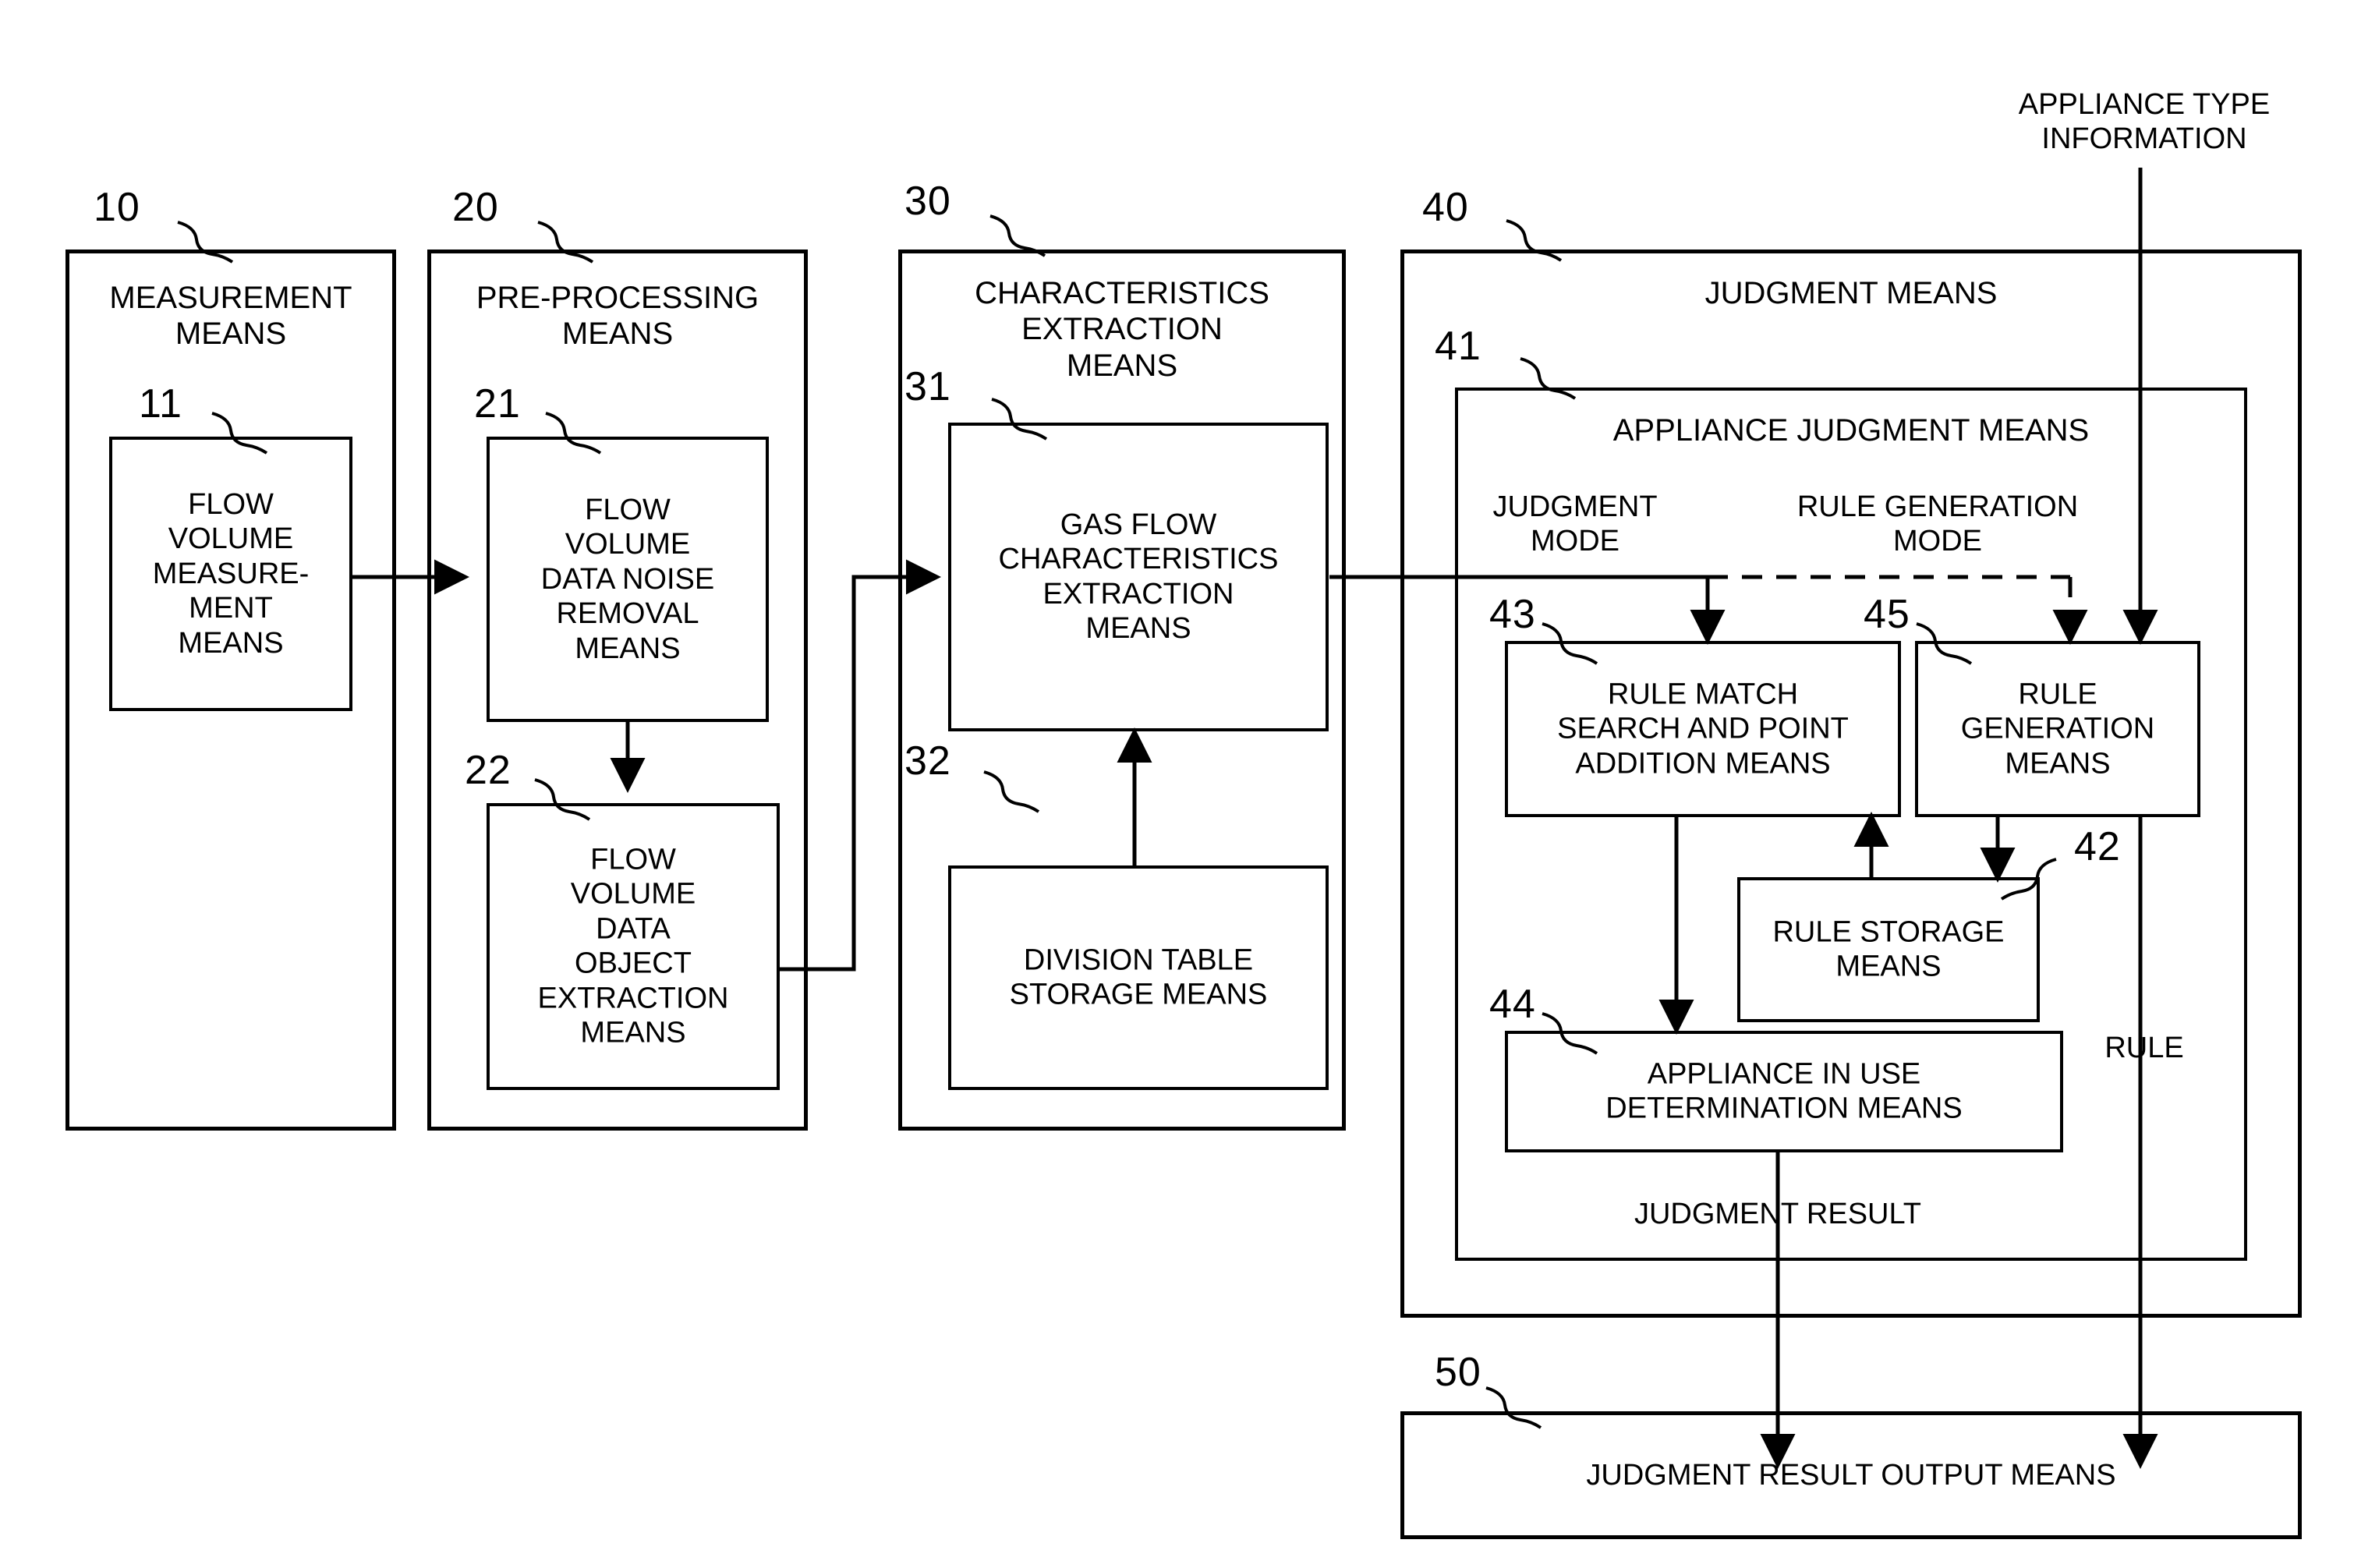 The height and width of the screenshot is (1568, 2354). What do you see at coordinates (1512, 1004) in the screenshot?
I see `ref-numeral-44: 44` at bounding box center [1512, 1004].